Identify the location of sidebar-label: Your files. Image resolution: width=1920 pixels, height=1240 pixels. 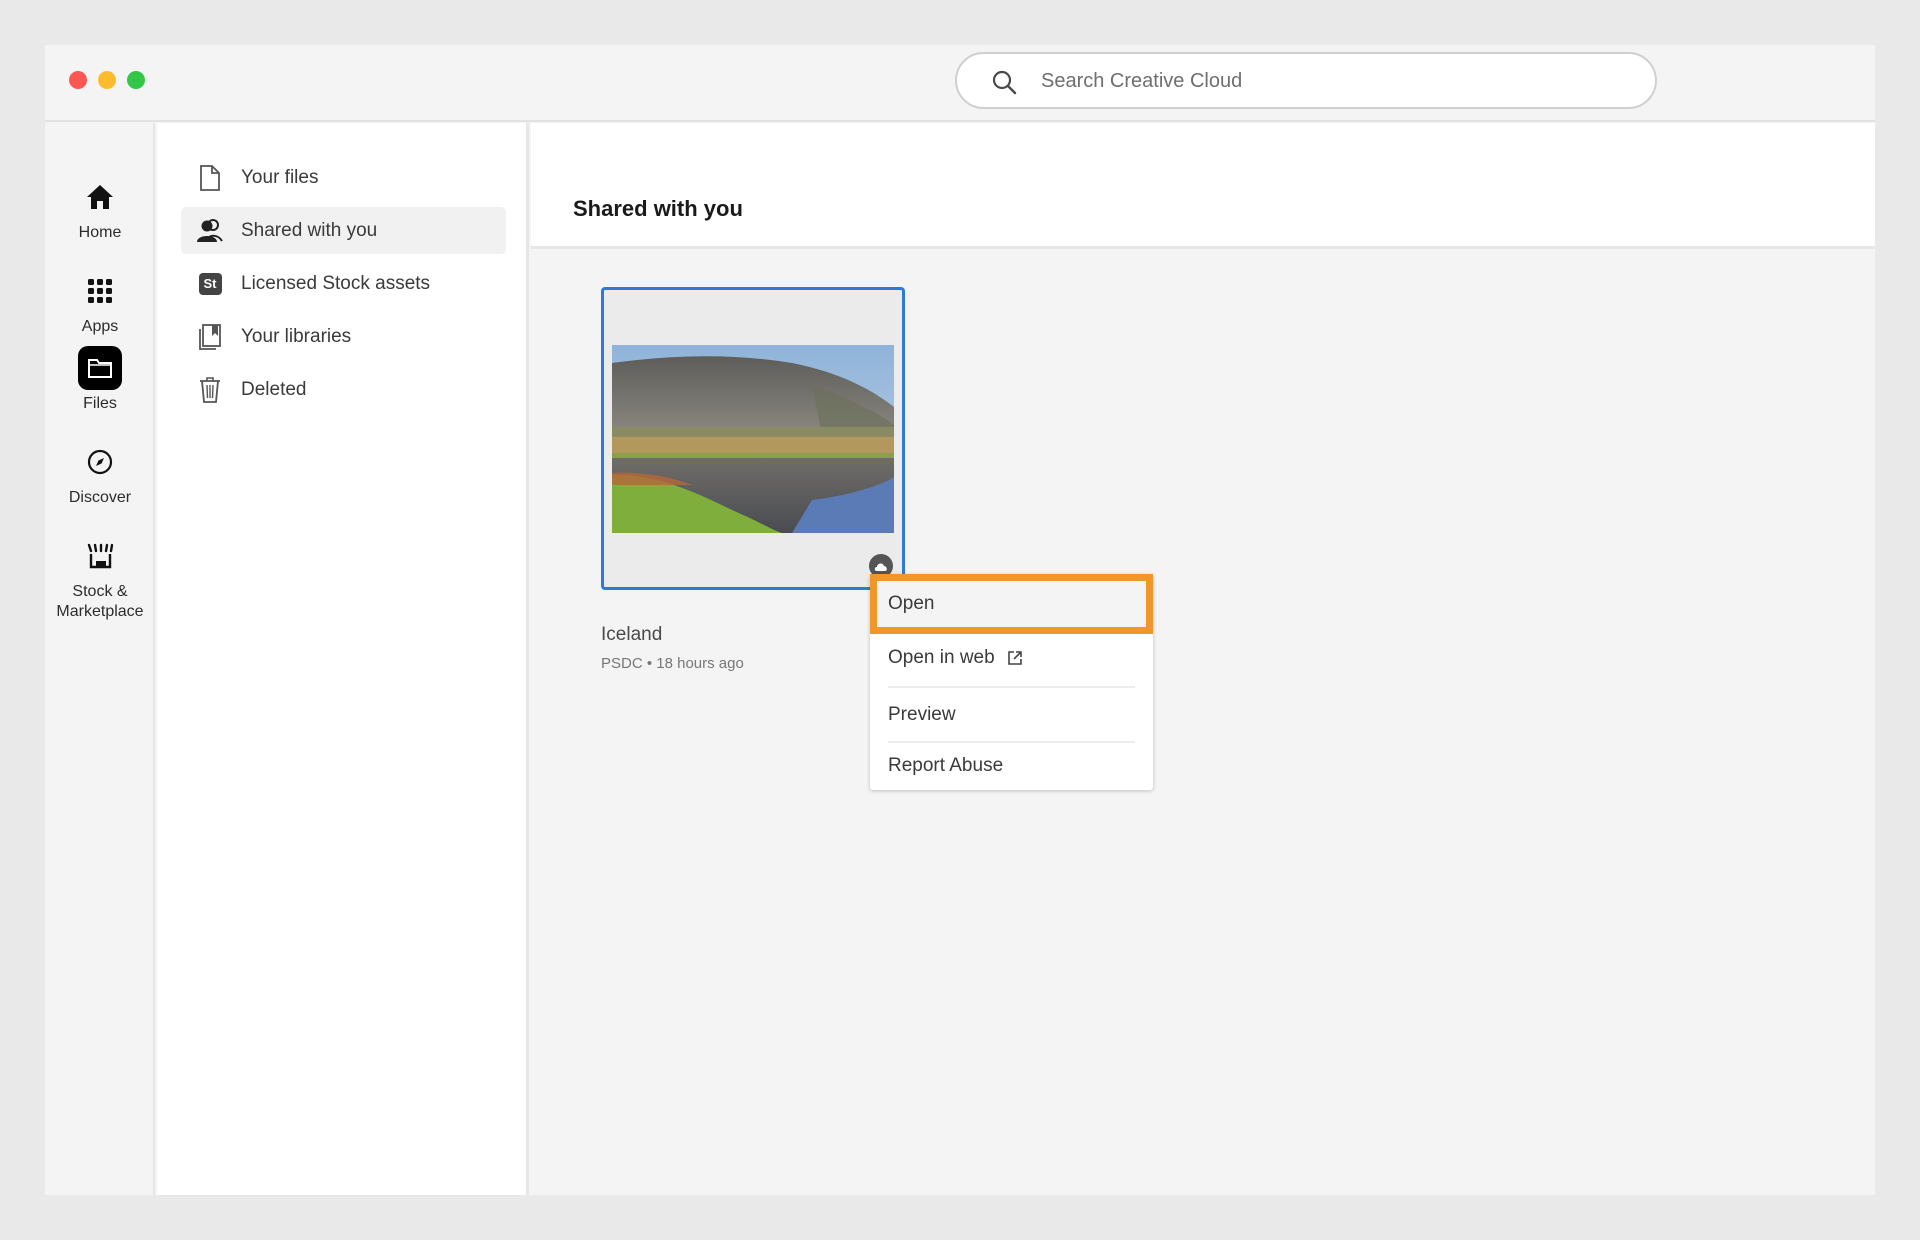
(280, 177).